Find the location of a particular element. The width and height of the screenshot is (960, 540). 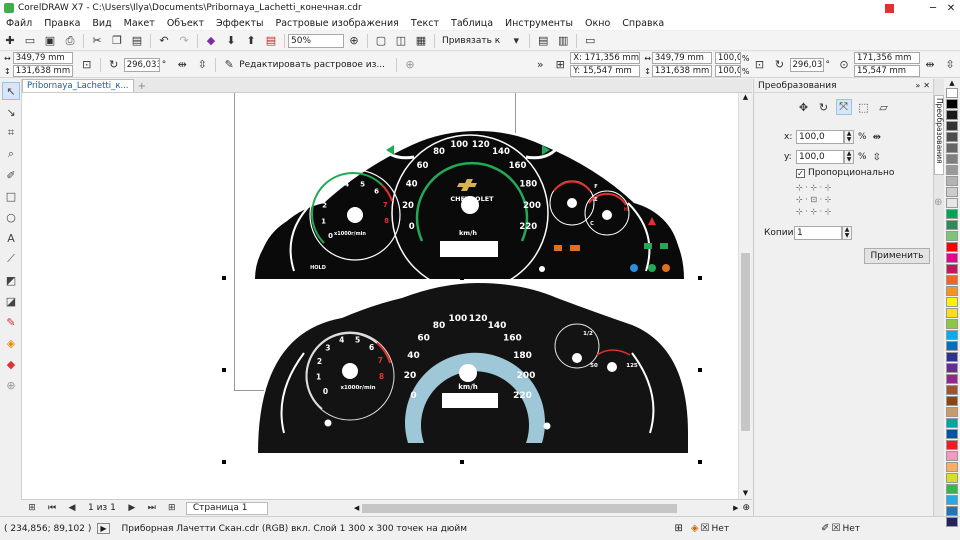

copies-spinner: ▲ ▼ is located at coordinates (847, 233).